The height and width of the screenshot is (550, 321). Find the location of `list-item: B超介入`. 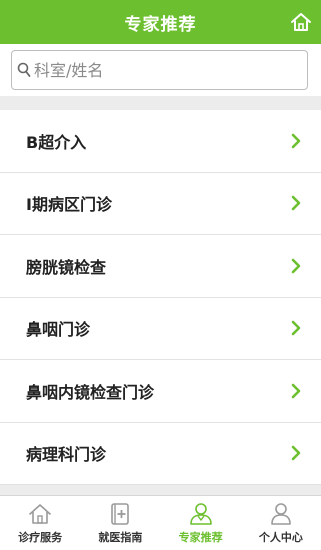

list-item: B超介入 is located at coordinates (160, 141).